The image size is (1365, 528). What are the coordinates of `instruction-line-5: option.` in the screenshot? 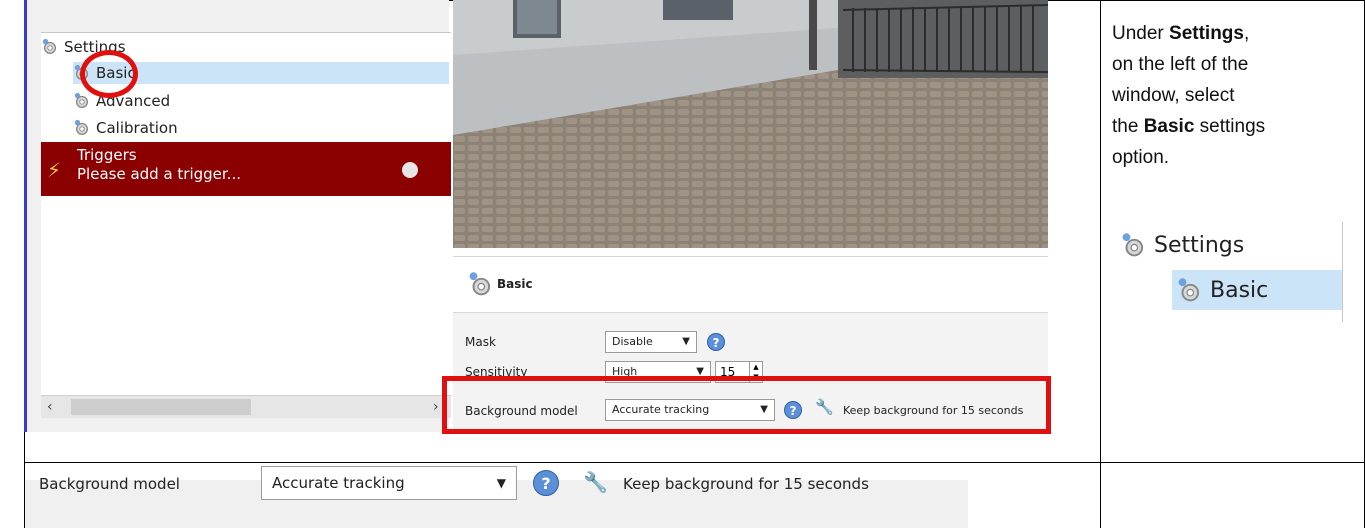 It's located at (1141, 157).